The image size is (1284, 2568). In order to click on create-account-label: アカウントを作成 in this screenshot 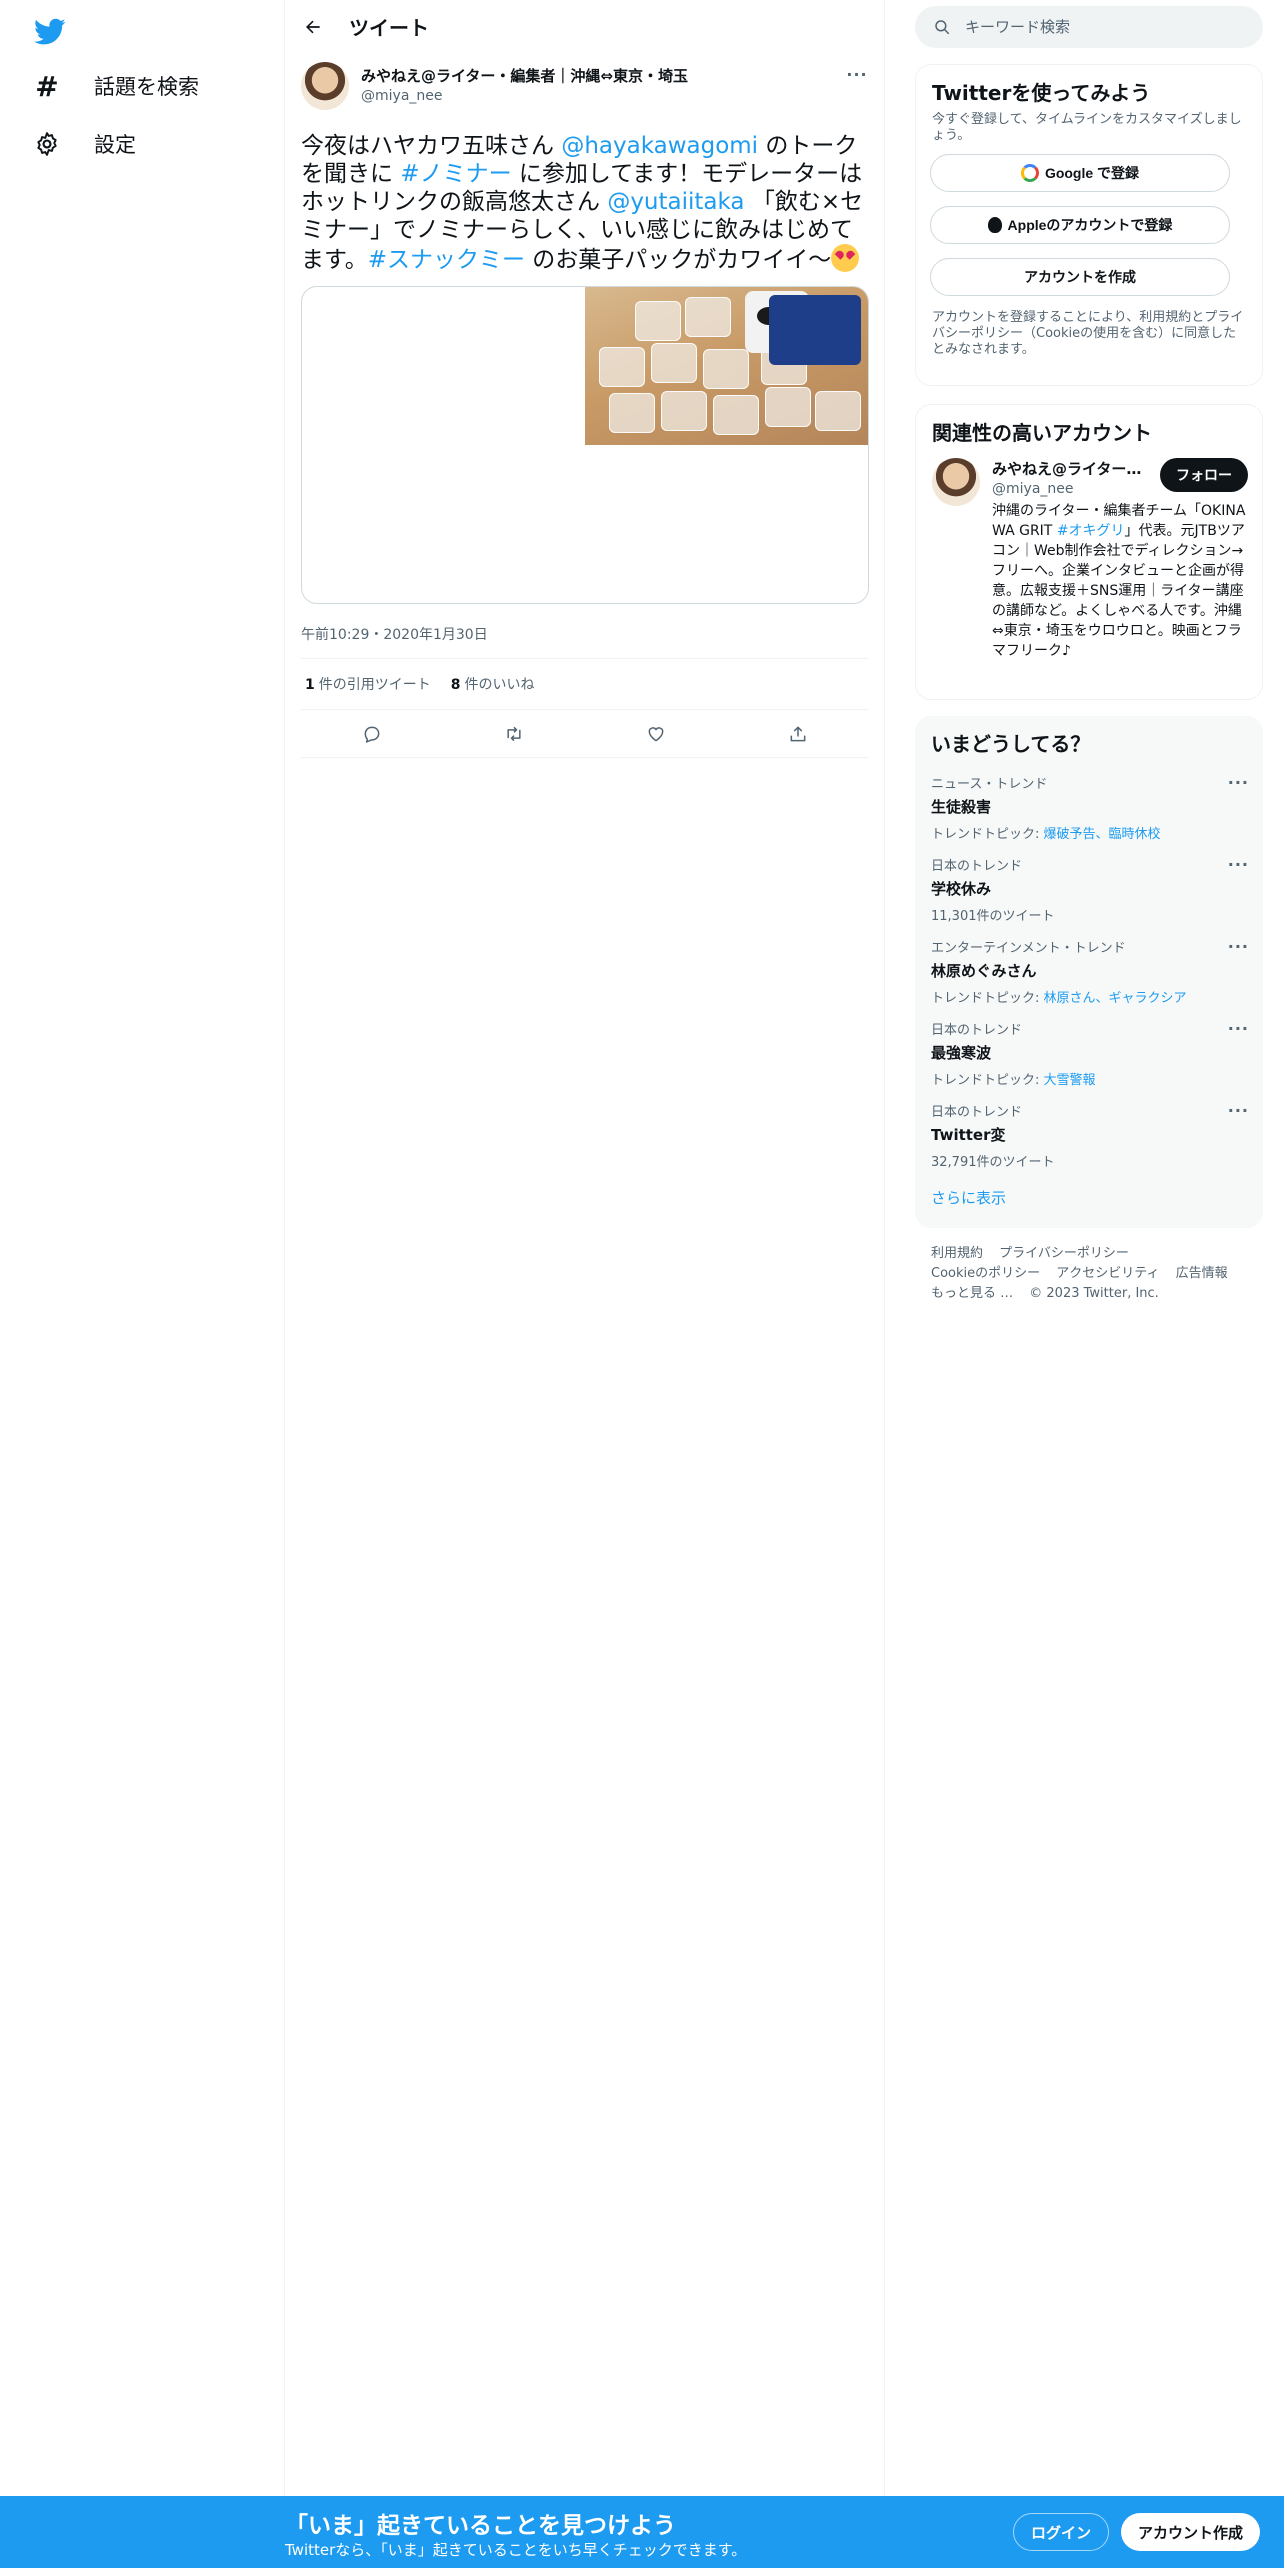, I will do `click(1080, 277)`.